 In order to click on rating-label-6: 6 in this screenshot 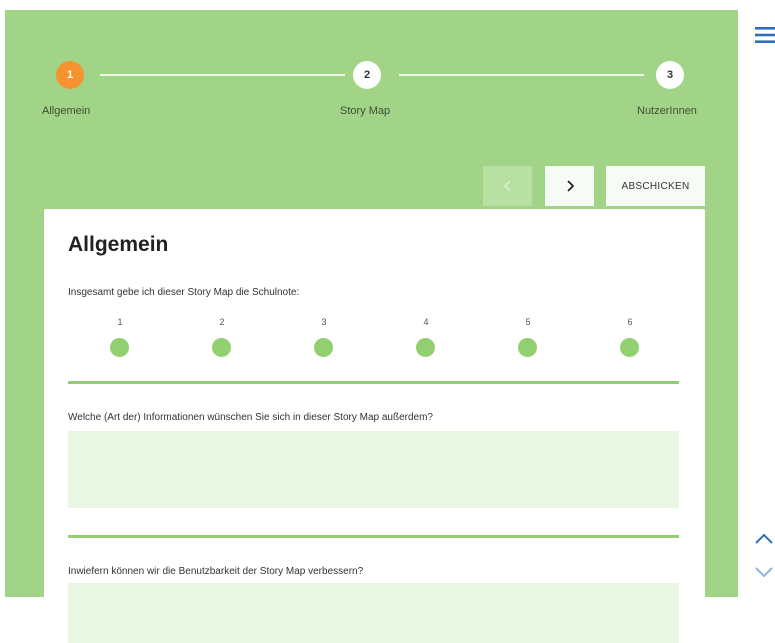, I will do `click(630, 322)`.